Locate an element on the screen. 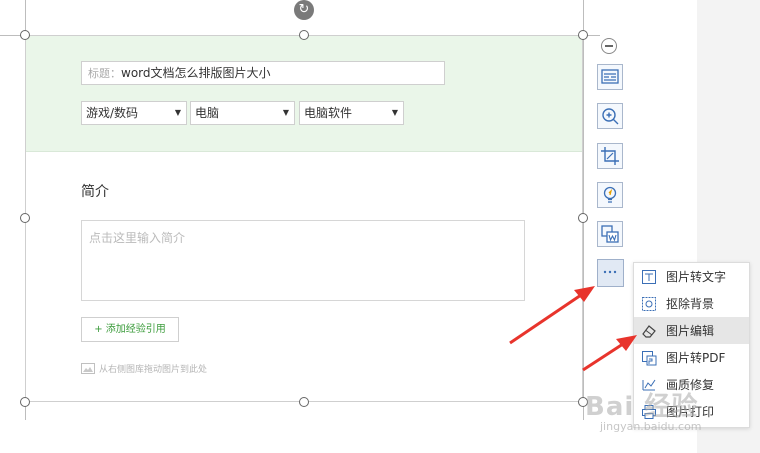 The image size is (760, 453). baidu-watermark: Bai 经验 is located at coordinates (642, 407).